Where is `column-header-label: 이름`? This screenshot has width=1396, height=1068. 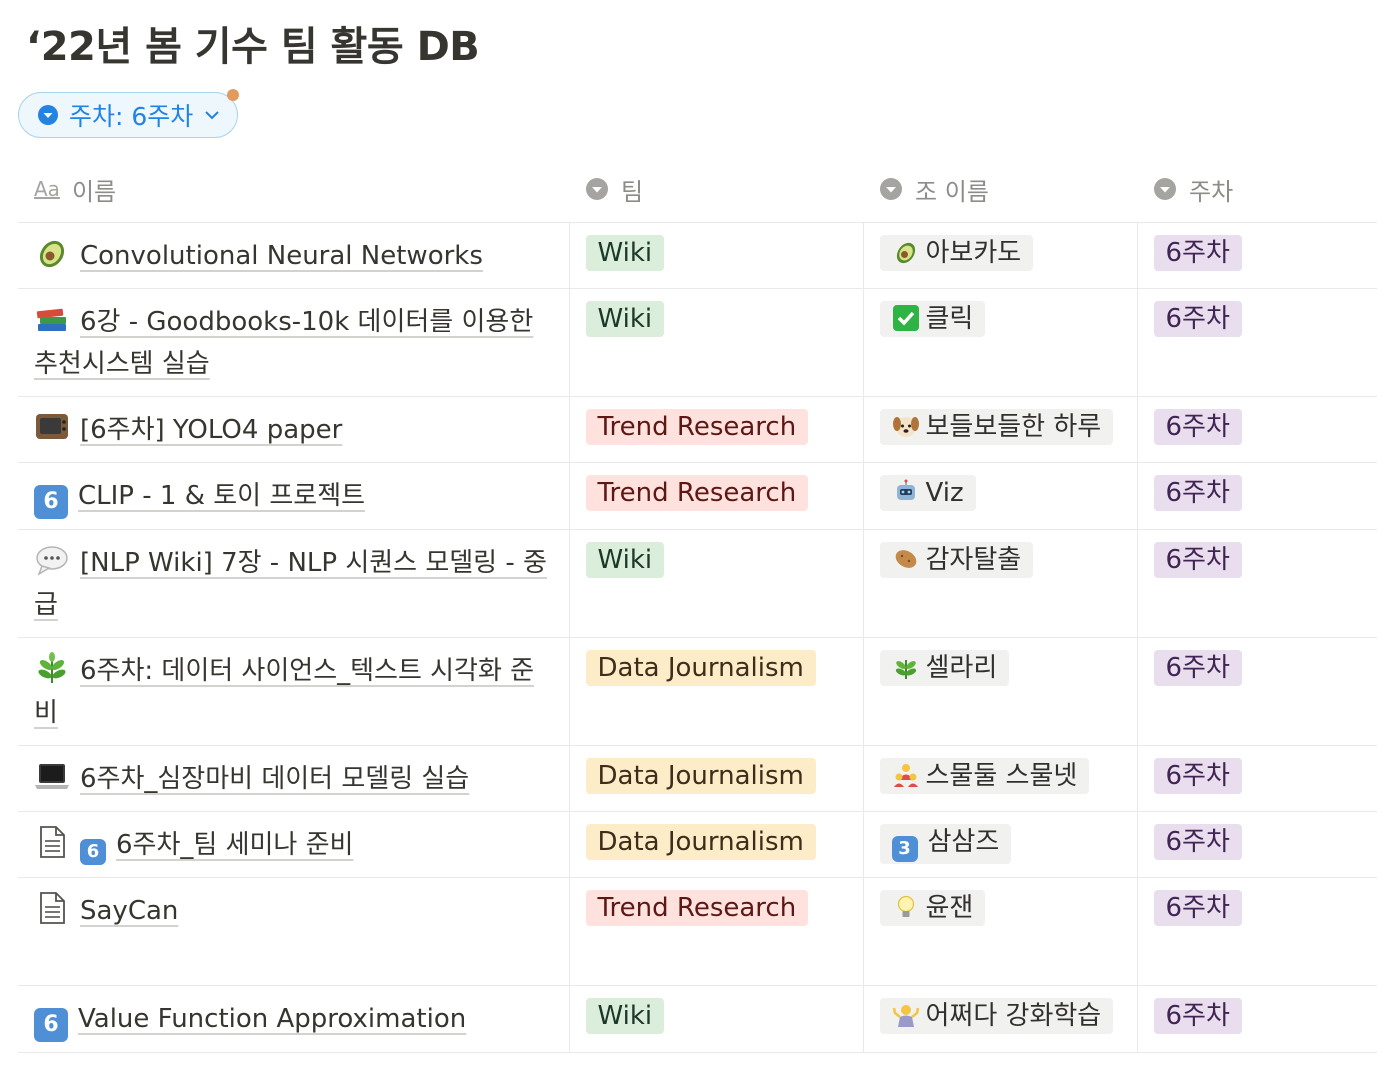
column-header-label: 이름 is located at coordinates (94, 191).